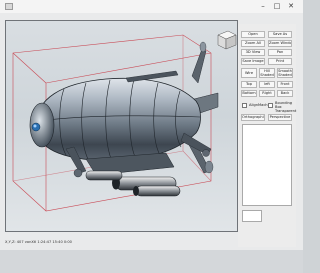 This screenshot has width=320, height=273. Describe the element at coordinates (267, 93) in the screenshot. I see `right-view-button: Right` at that location.